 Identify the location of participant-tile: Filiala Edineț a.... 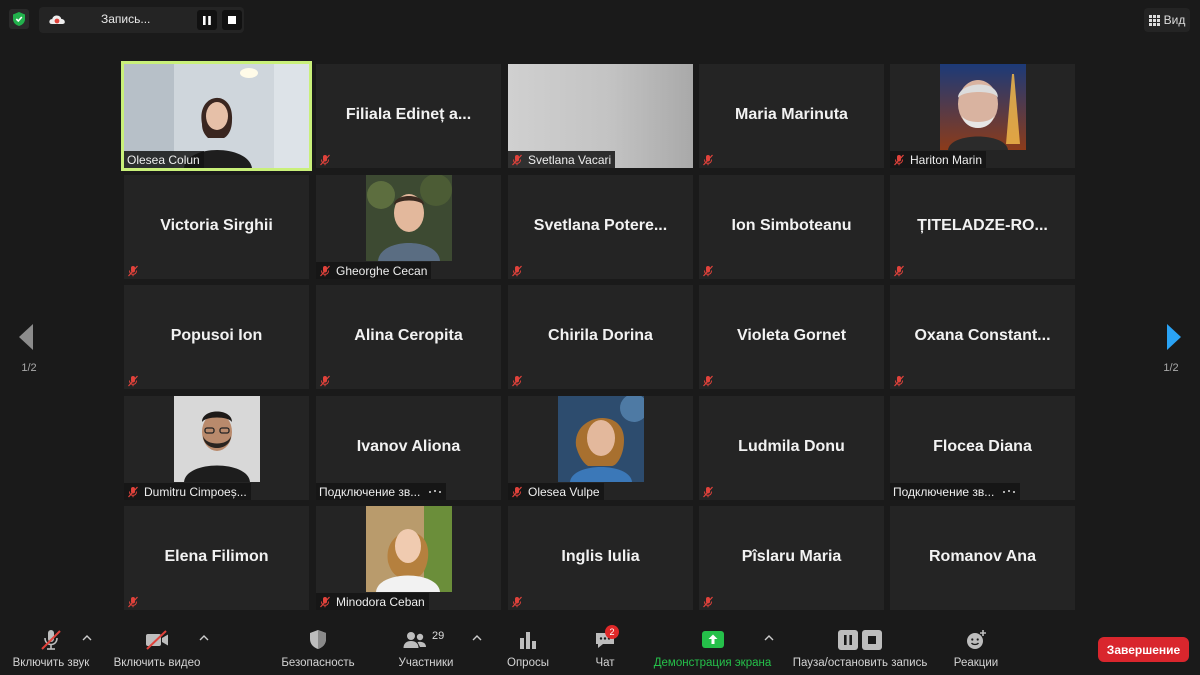
(408, 116).